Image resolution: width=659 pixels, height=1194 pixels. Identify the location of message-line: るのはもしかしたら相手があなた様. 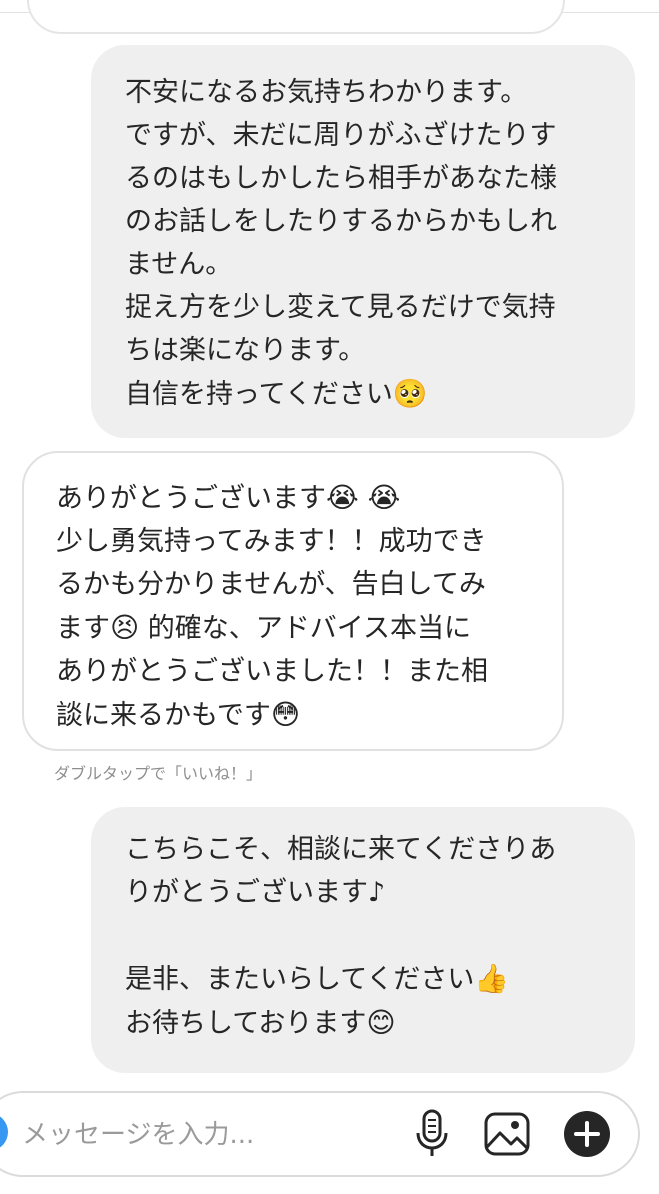
(341, 178).